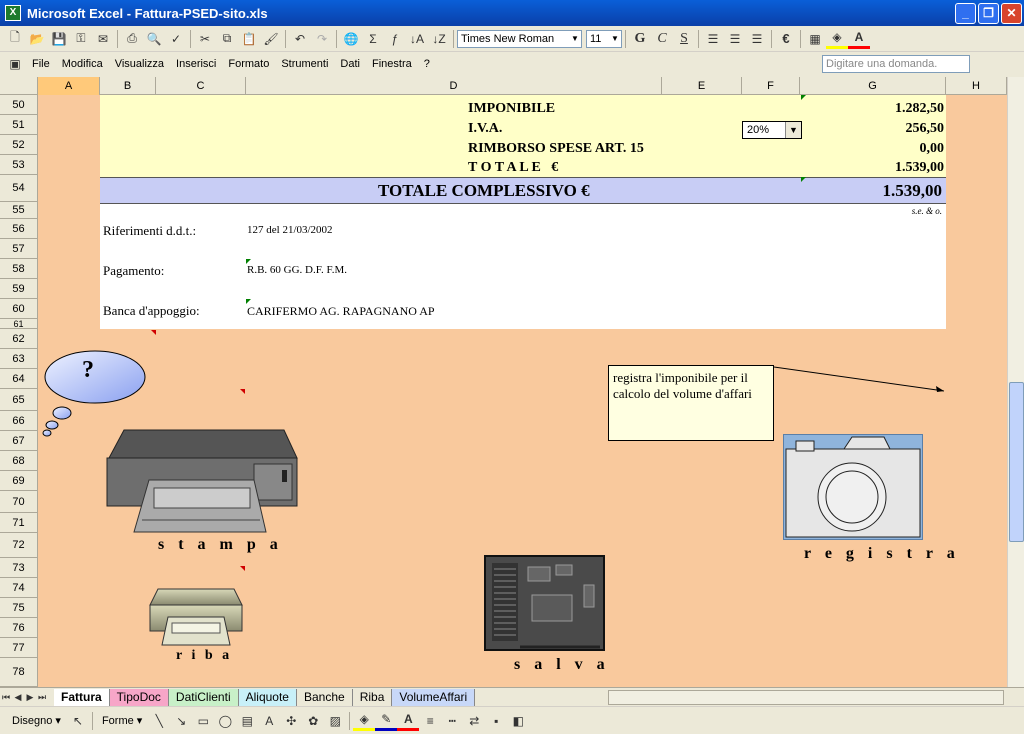  Describe the element at coordinates (300, 39) in the screenshot. I see `undo-icon: ↶` at that location.